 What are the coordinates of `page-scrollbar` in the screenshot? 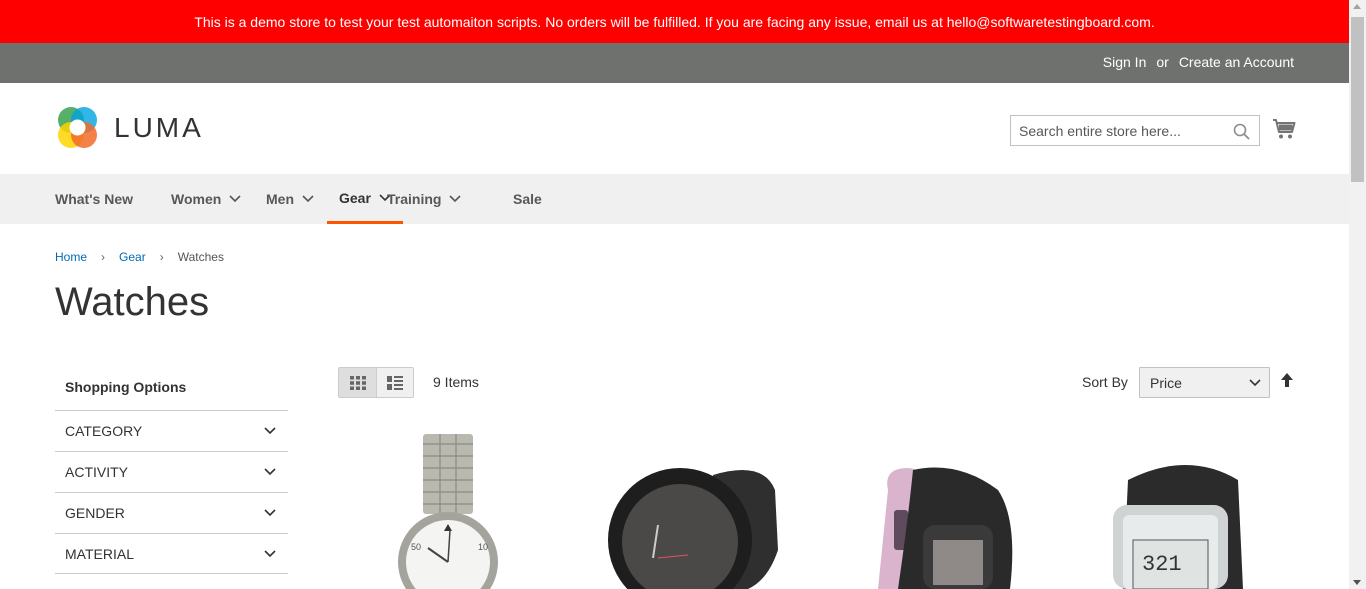 It's located at (1357, 294).